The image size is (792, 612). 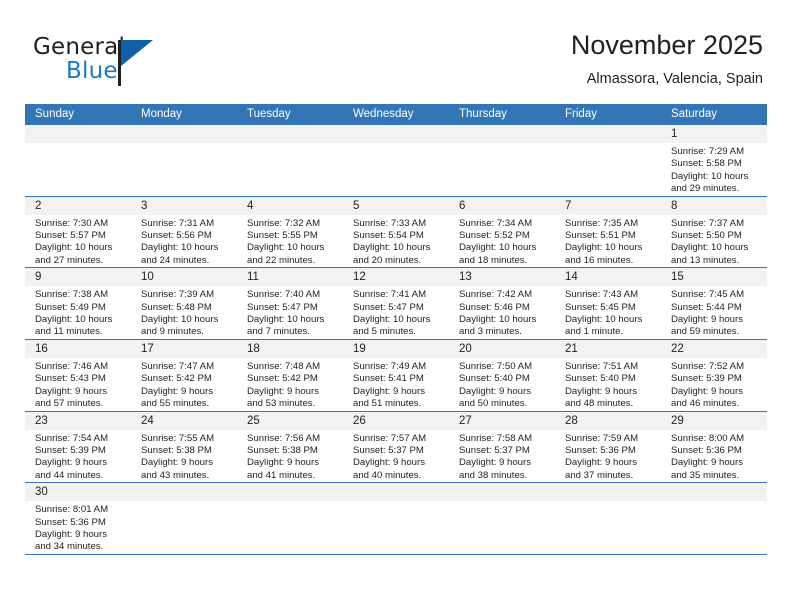 What do you see at coordinates (705, 404) in the screenshot?
I see `daylight-text: and 46 minutes.` at bounding box center [705, 404].